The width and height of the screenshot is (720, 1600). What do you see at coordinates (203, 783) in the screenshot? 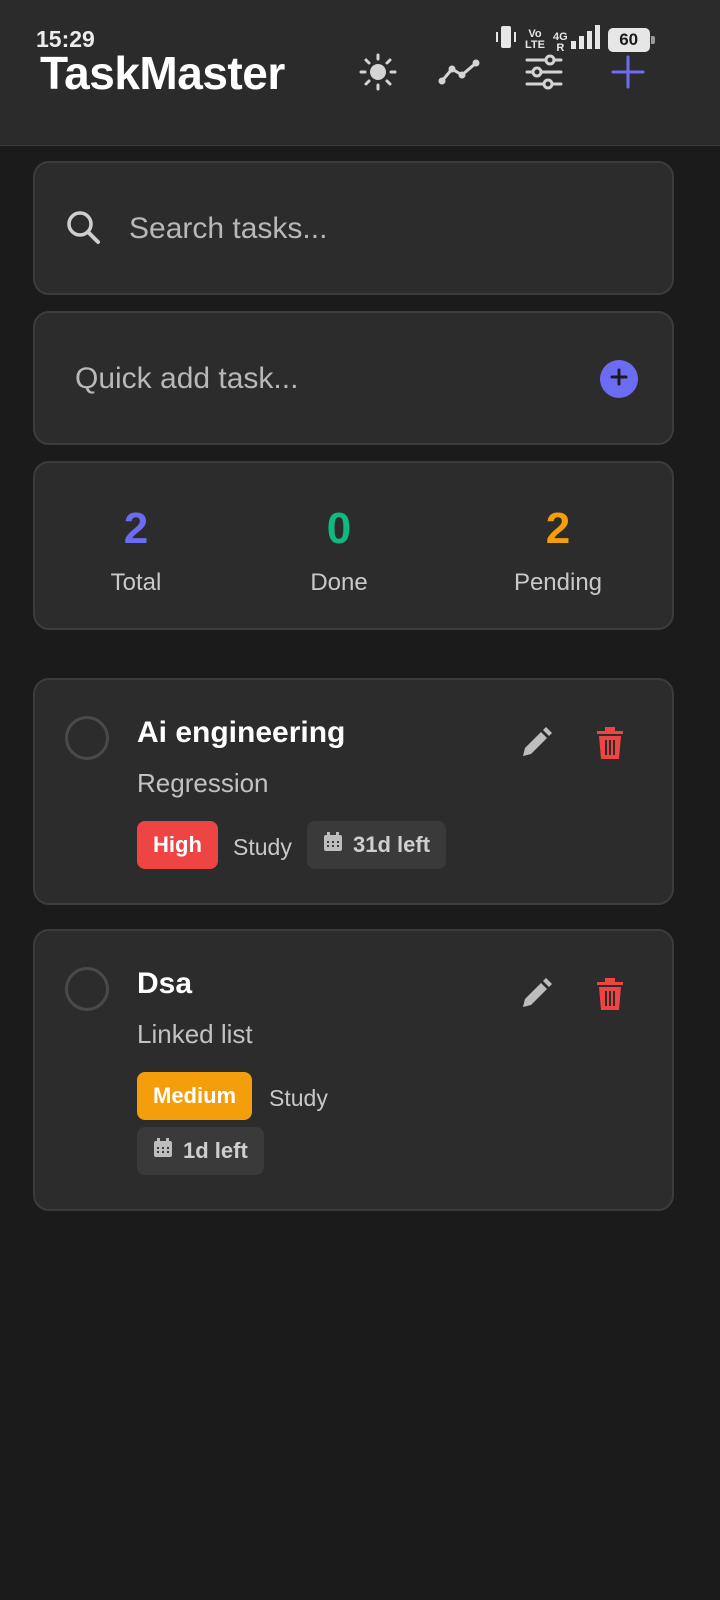
I see `task-description: Regression` at bounding box center [203, 783].